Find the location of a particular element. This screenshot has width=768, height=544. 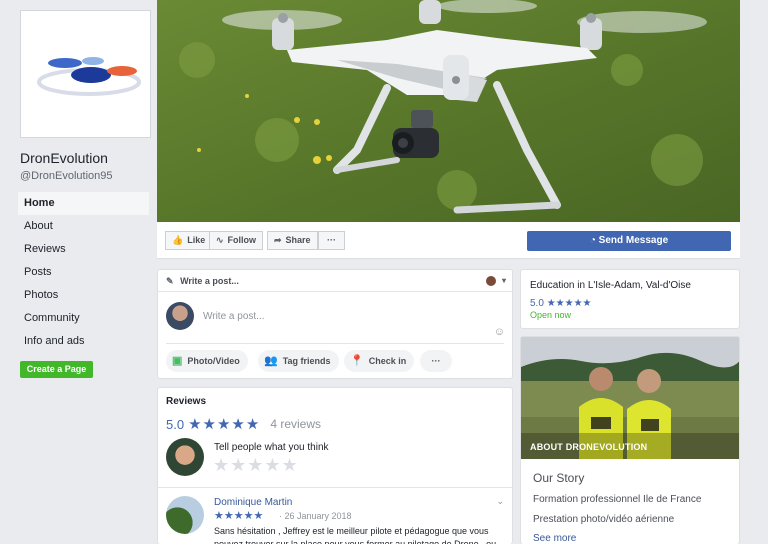

like-label: Like is located at coordinates (196, 240).